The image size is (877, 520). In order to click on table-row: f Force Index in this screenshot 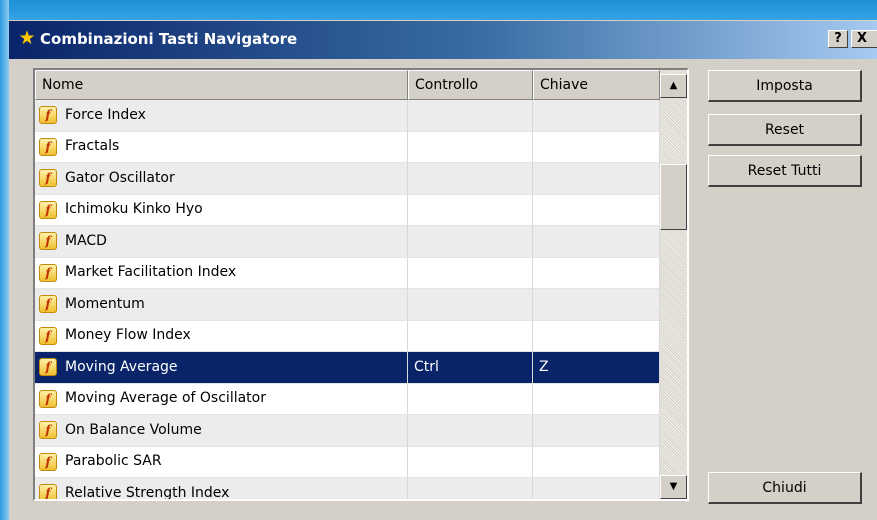, I will do `click(347, 116)`.